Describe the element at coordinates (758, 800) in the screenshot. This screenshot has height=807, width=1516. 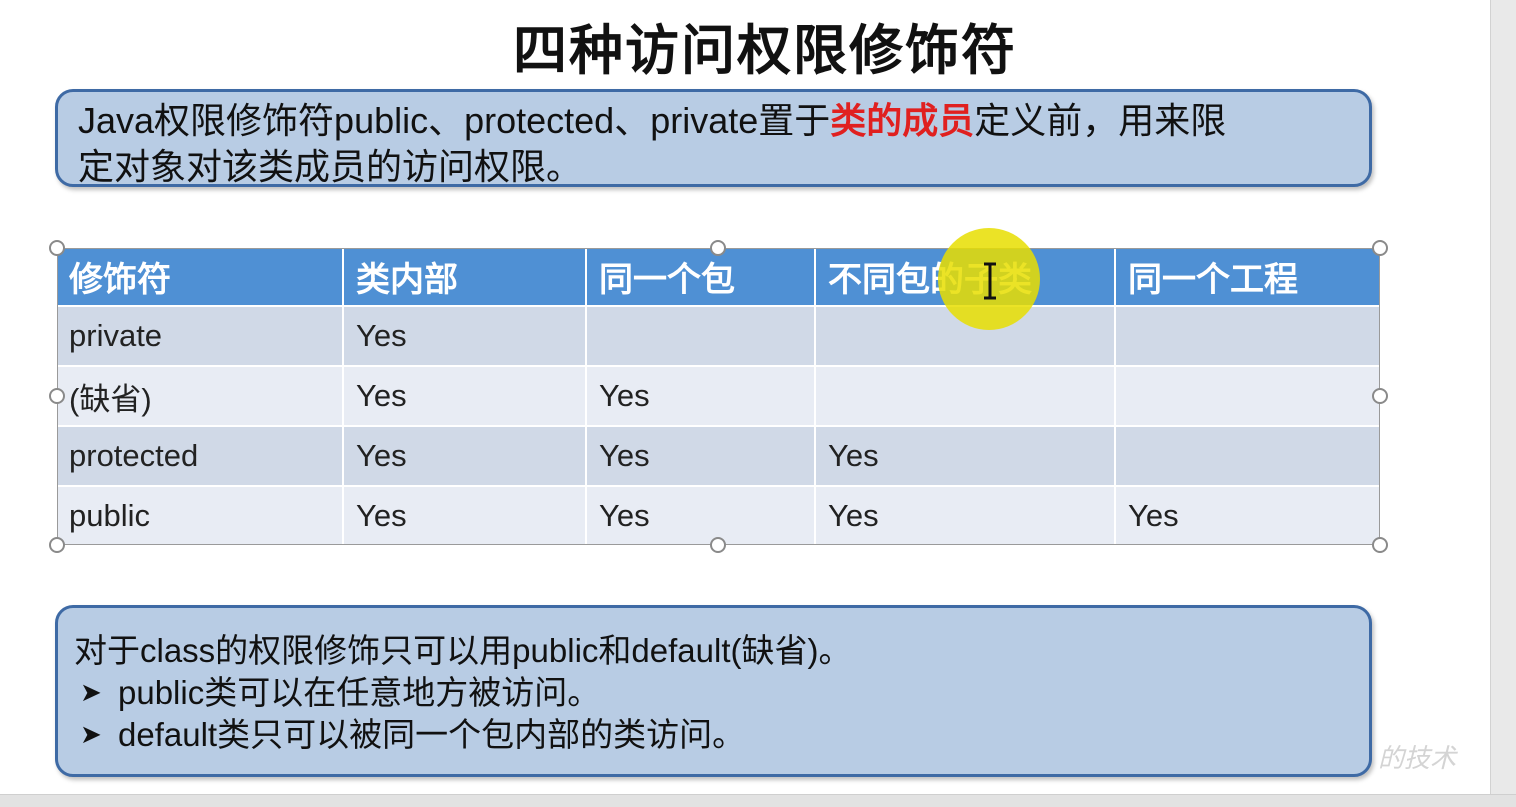
I see `bottom-scroll-strip` at that location.